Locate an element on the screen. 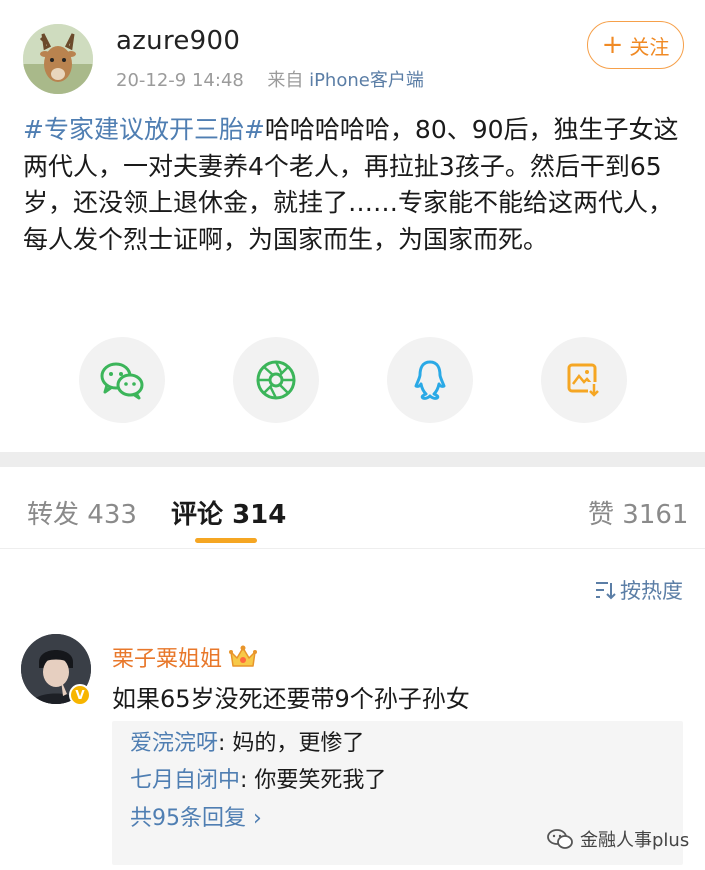 The width and height of the screenshot is (705, 870). share-save-image-button is located at coordinates (584, 380).